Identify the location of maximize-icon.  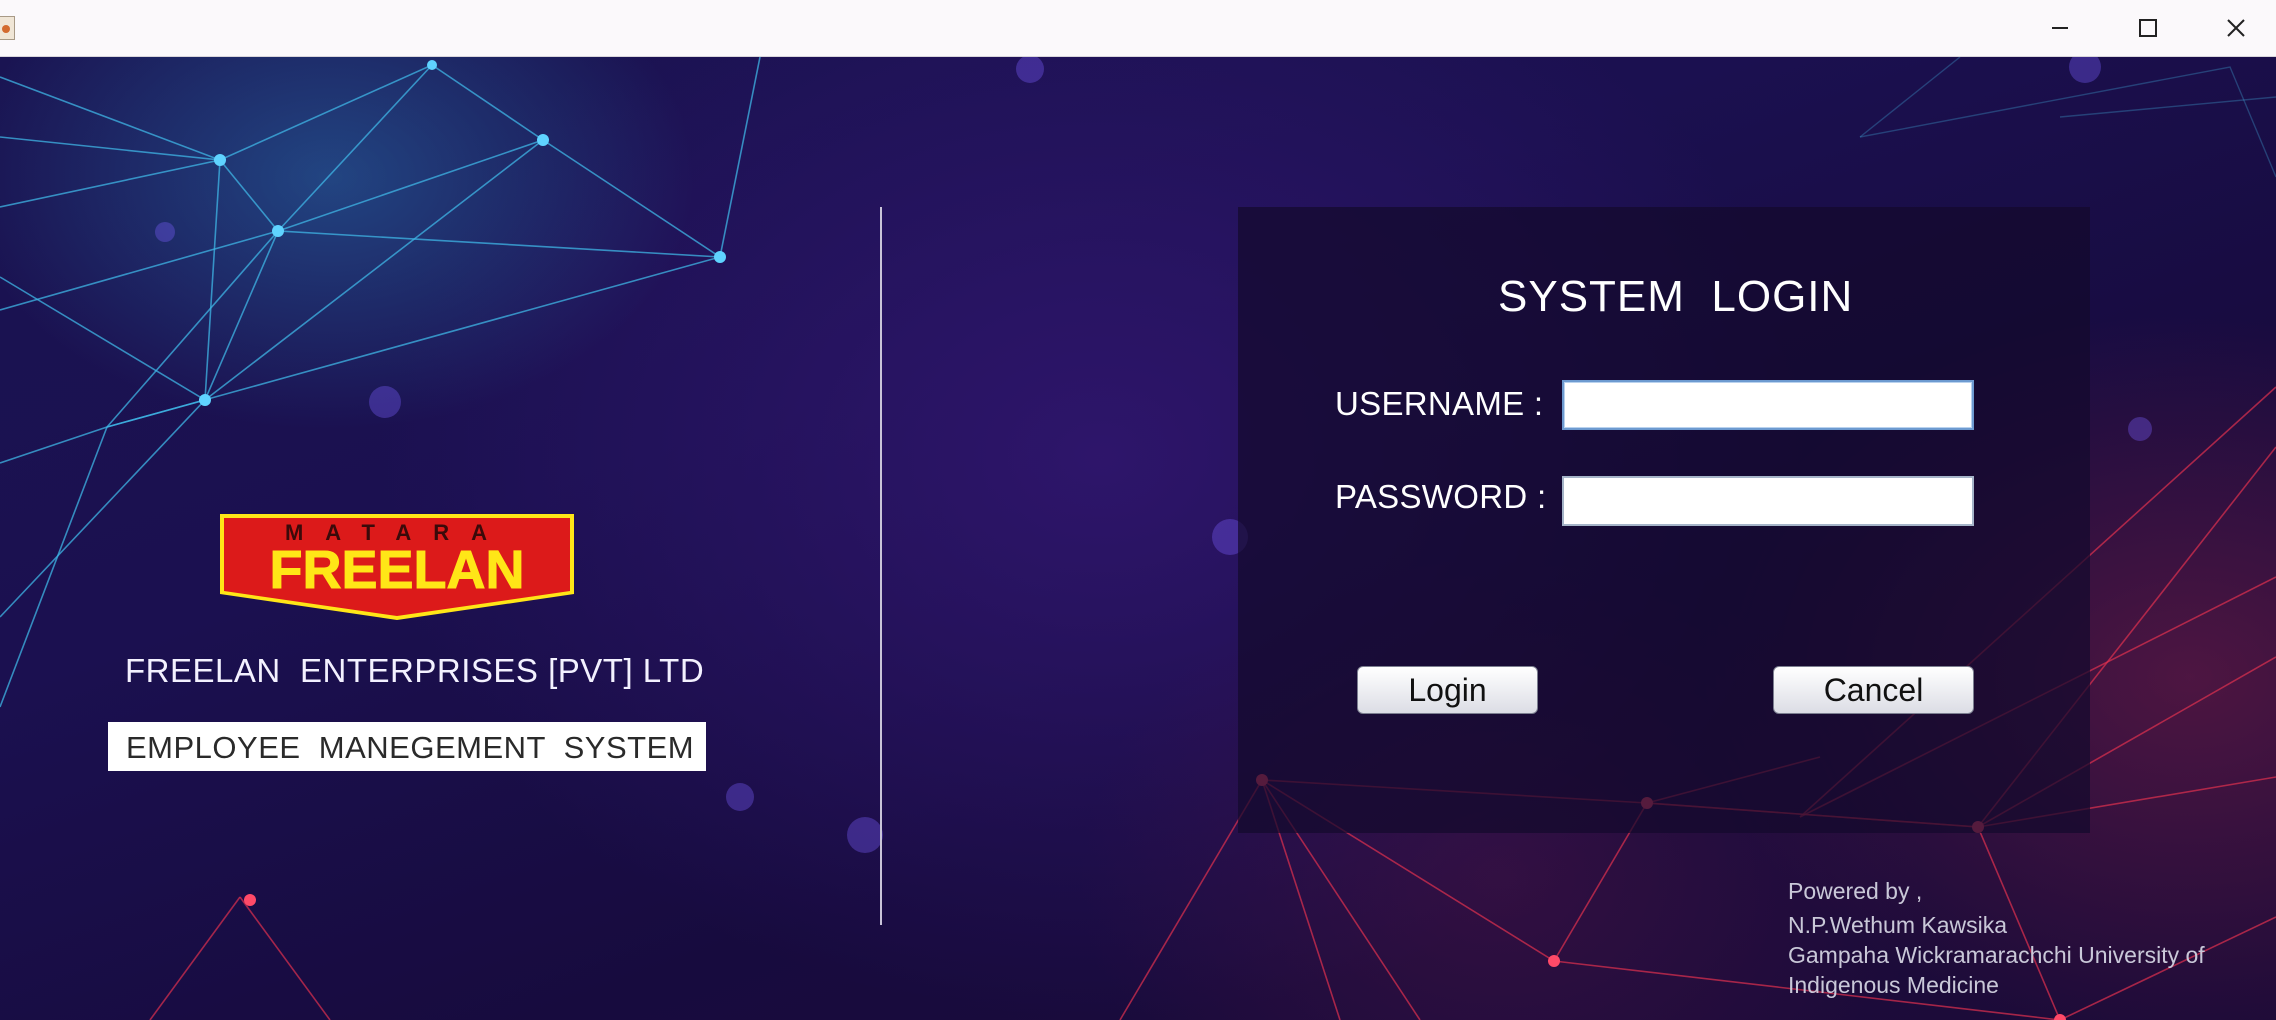
(2148, 28).